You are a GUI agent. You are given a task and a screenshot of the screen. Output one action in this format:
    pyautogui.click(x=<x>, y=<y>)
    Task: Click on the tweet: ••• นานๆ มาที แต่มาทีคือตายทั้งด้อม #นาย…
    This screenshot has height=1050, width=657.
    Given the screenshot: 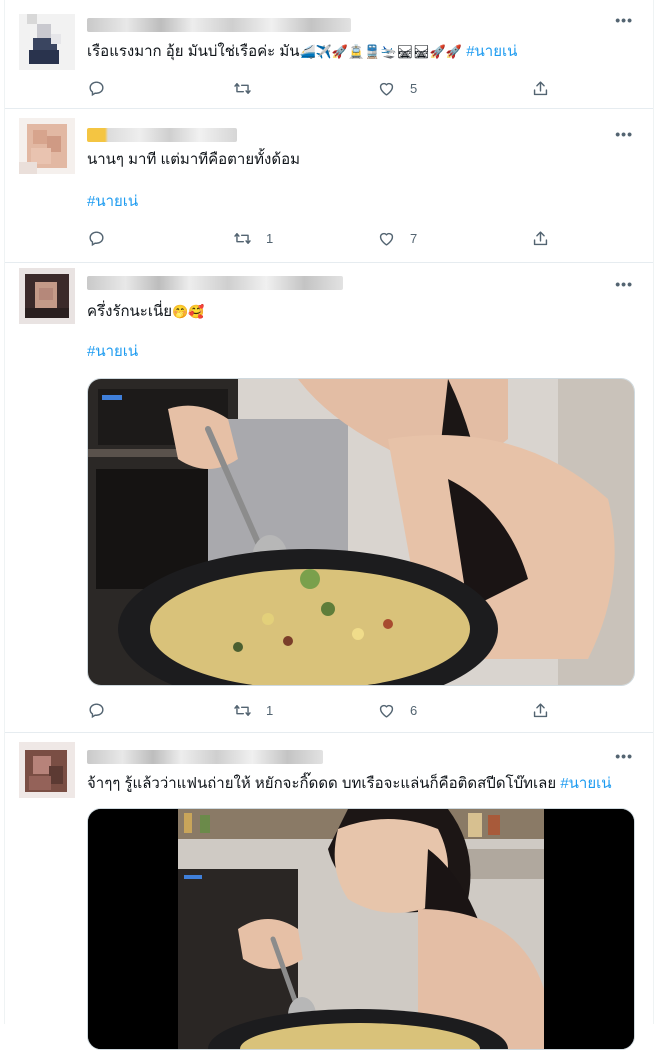 What is the action you would take?
    pyautogui.click(x=329, y=185)
    